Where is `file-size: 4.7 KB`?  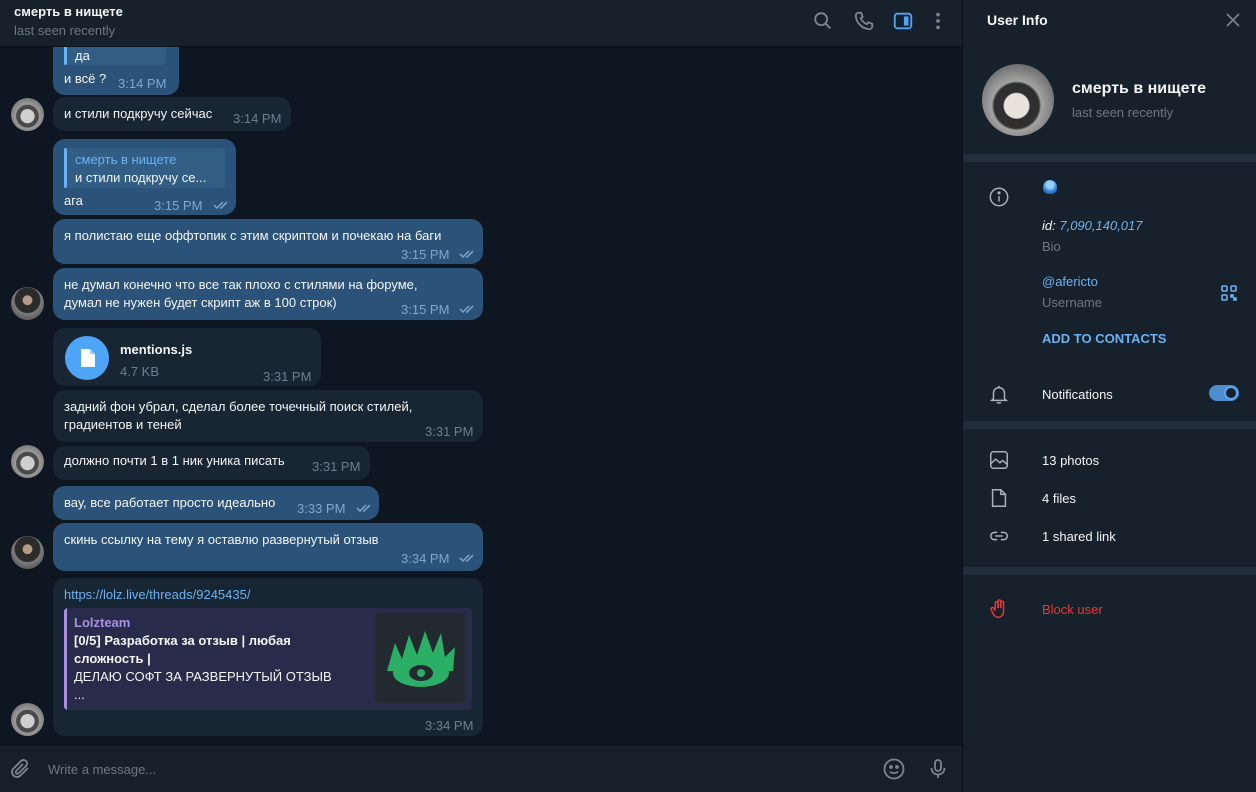 file-size: 4.7 KB is located at coordinates (140, 371).